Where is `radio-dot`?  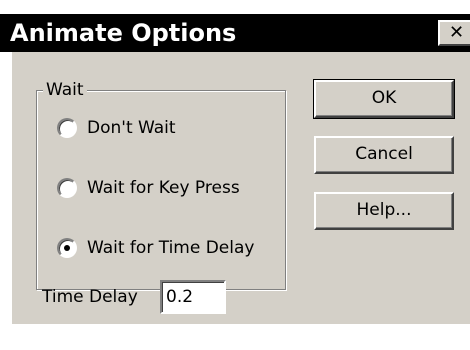
radio-dot is located at coordinates (67, 248).